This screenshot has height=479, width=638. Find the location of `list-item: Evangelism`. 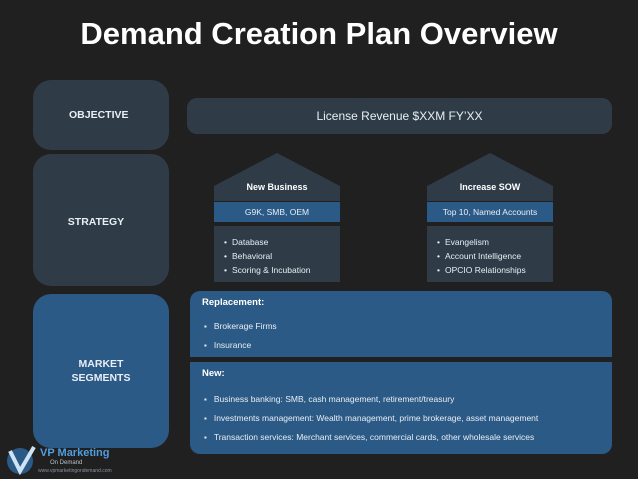

list-item: Evangelism is located at coordinates (495, 242).